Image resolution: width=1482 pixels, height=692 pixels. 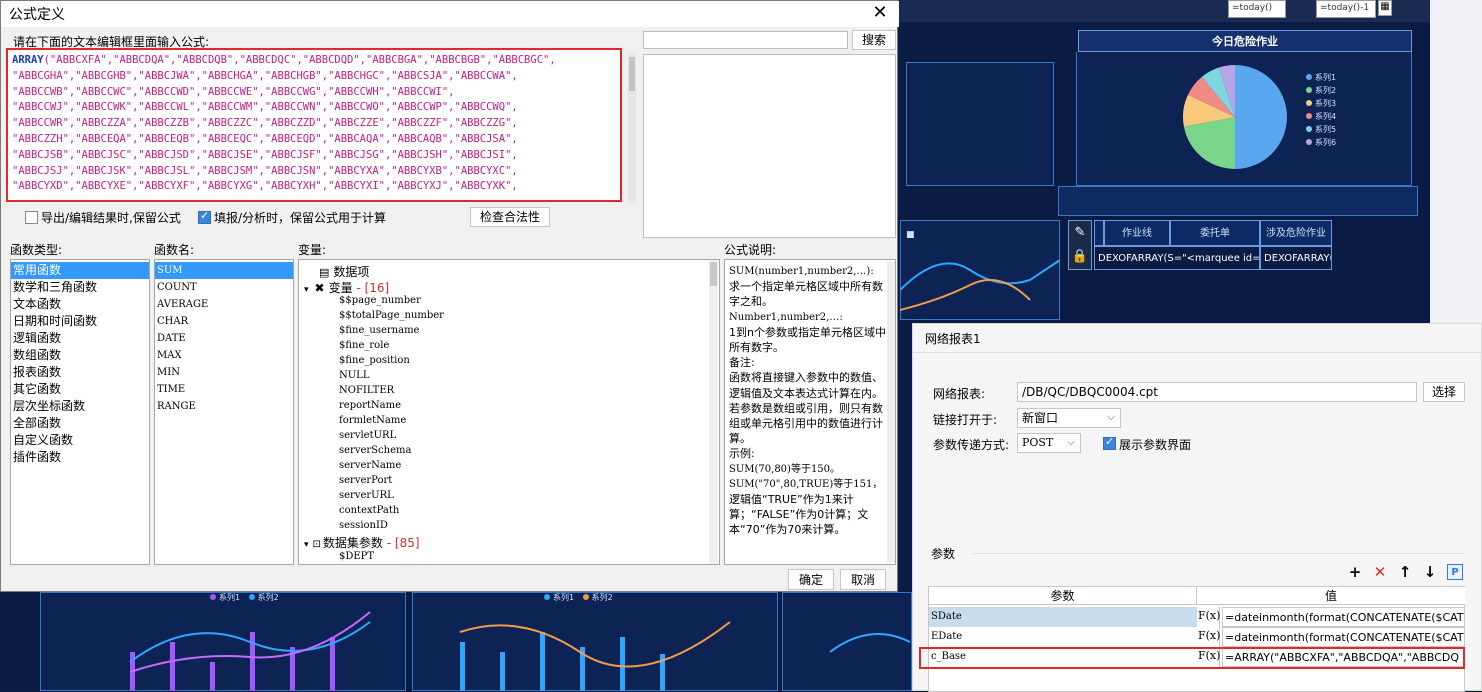 What do you see at coordinates (204, 216) in the screenshot?
I see `fill-keep-formula-checkbox` at bounding box center [204, 216].